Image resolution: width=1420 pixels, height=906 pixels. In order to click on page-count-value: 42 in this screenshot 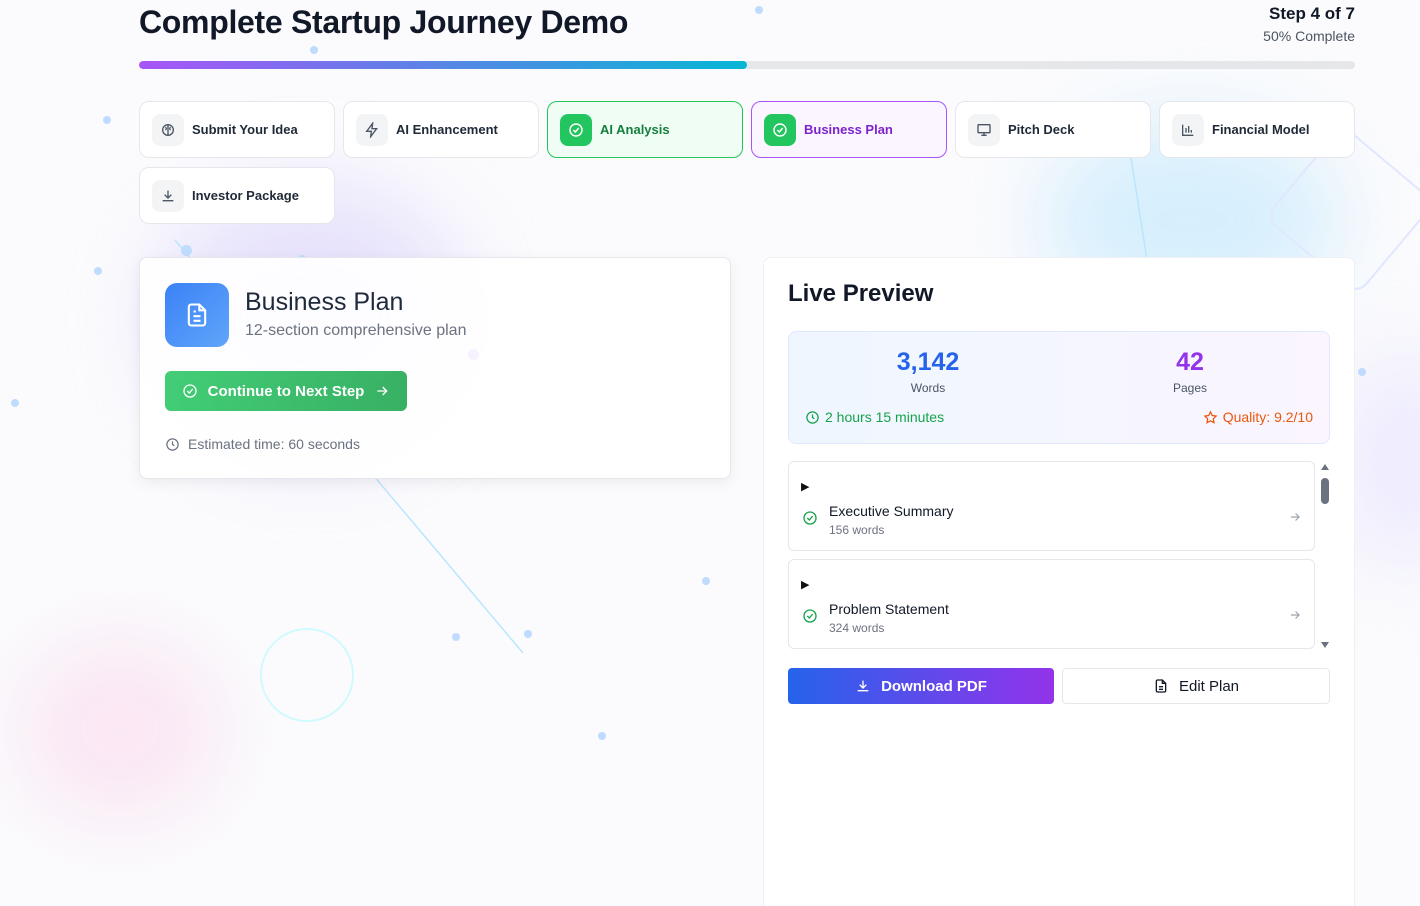, I will do `click(1190, 362)`.